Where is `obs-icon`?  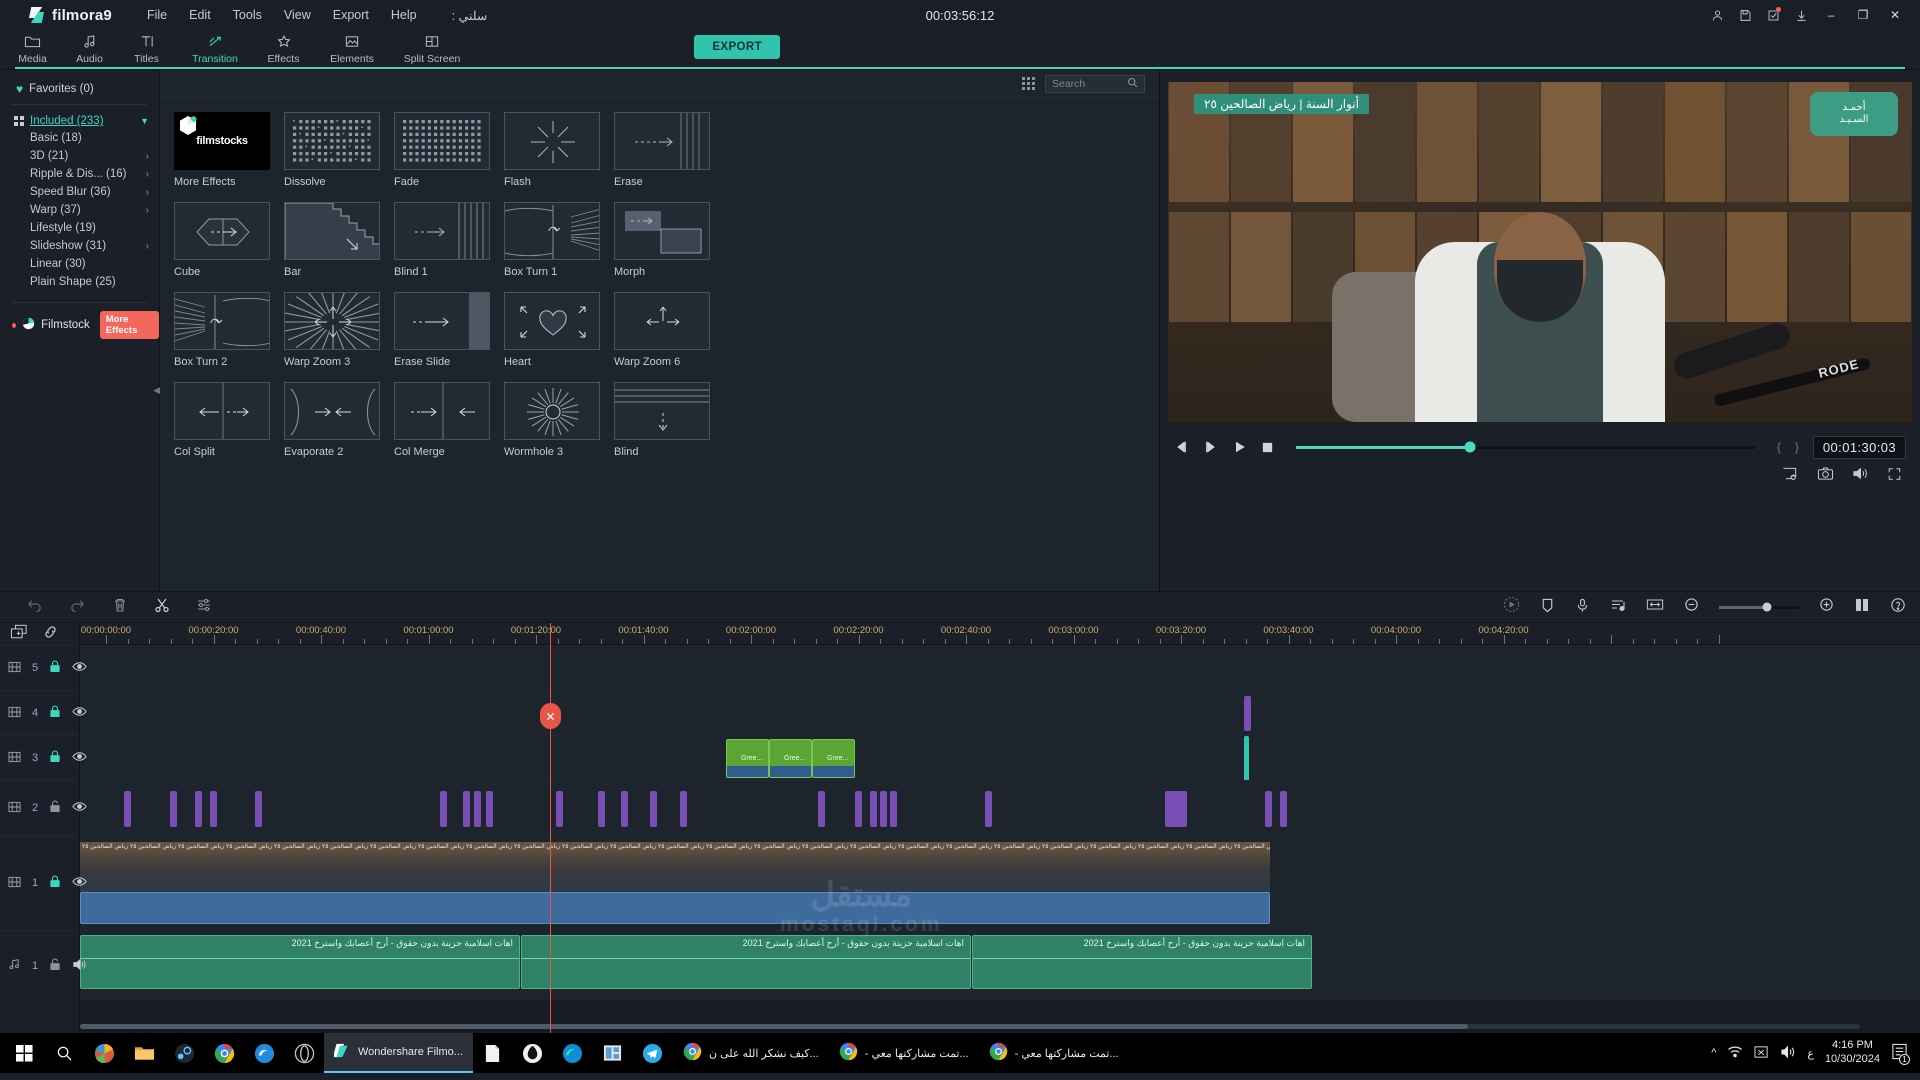 obs-icon is located at coordinates (304, 1053).